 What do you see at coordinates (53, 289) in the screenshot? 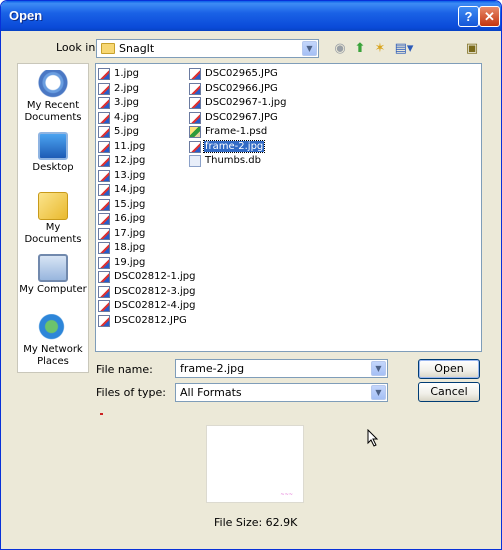
I see `place-label: My Computer` at bounding box center [53, 289].